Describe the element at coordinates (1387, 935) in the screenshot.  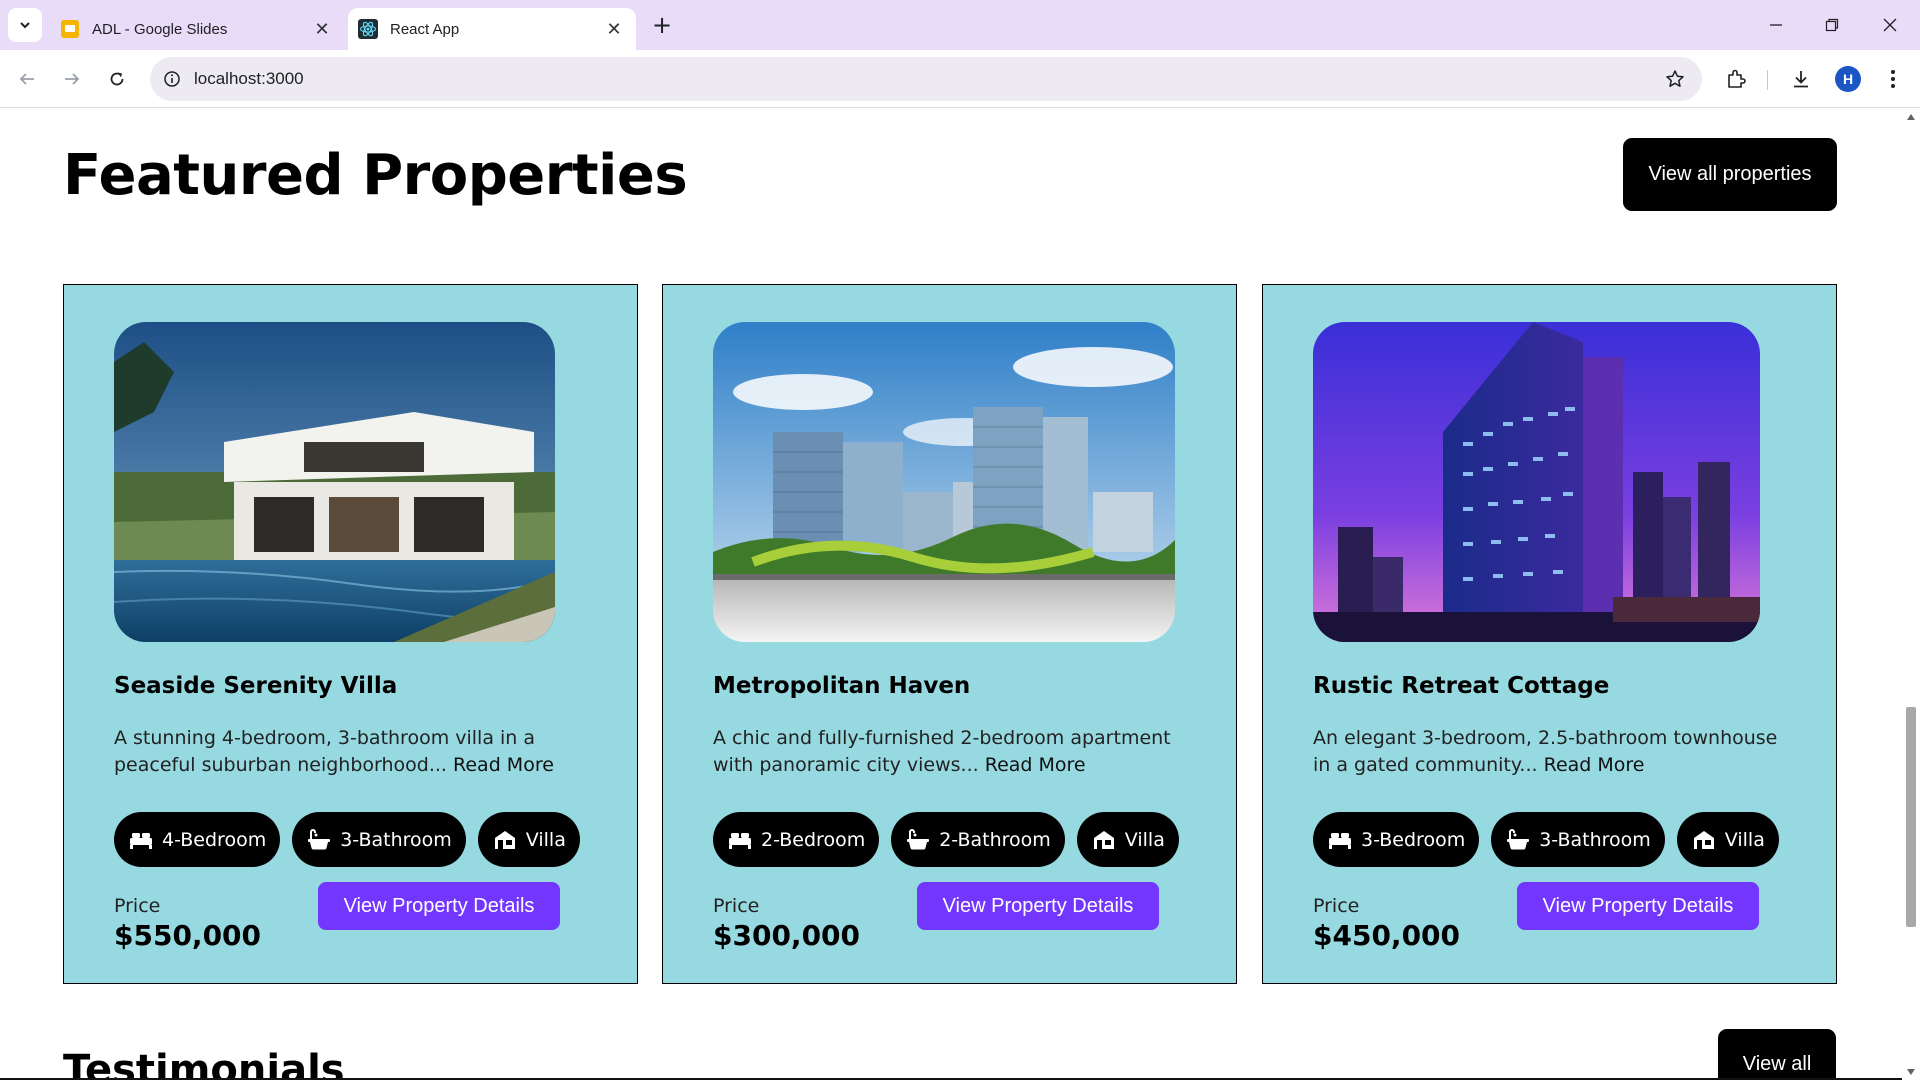
I see `property-price: $450,000` at that location.